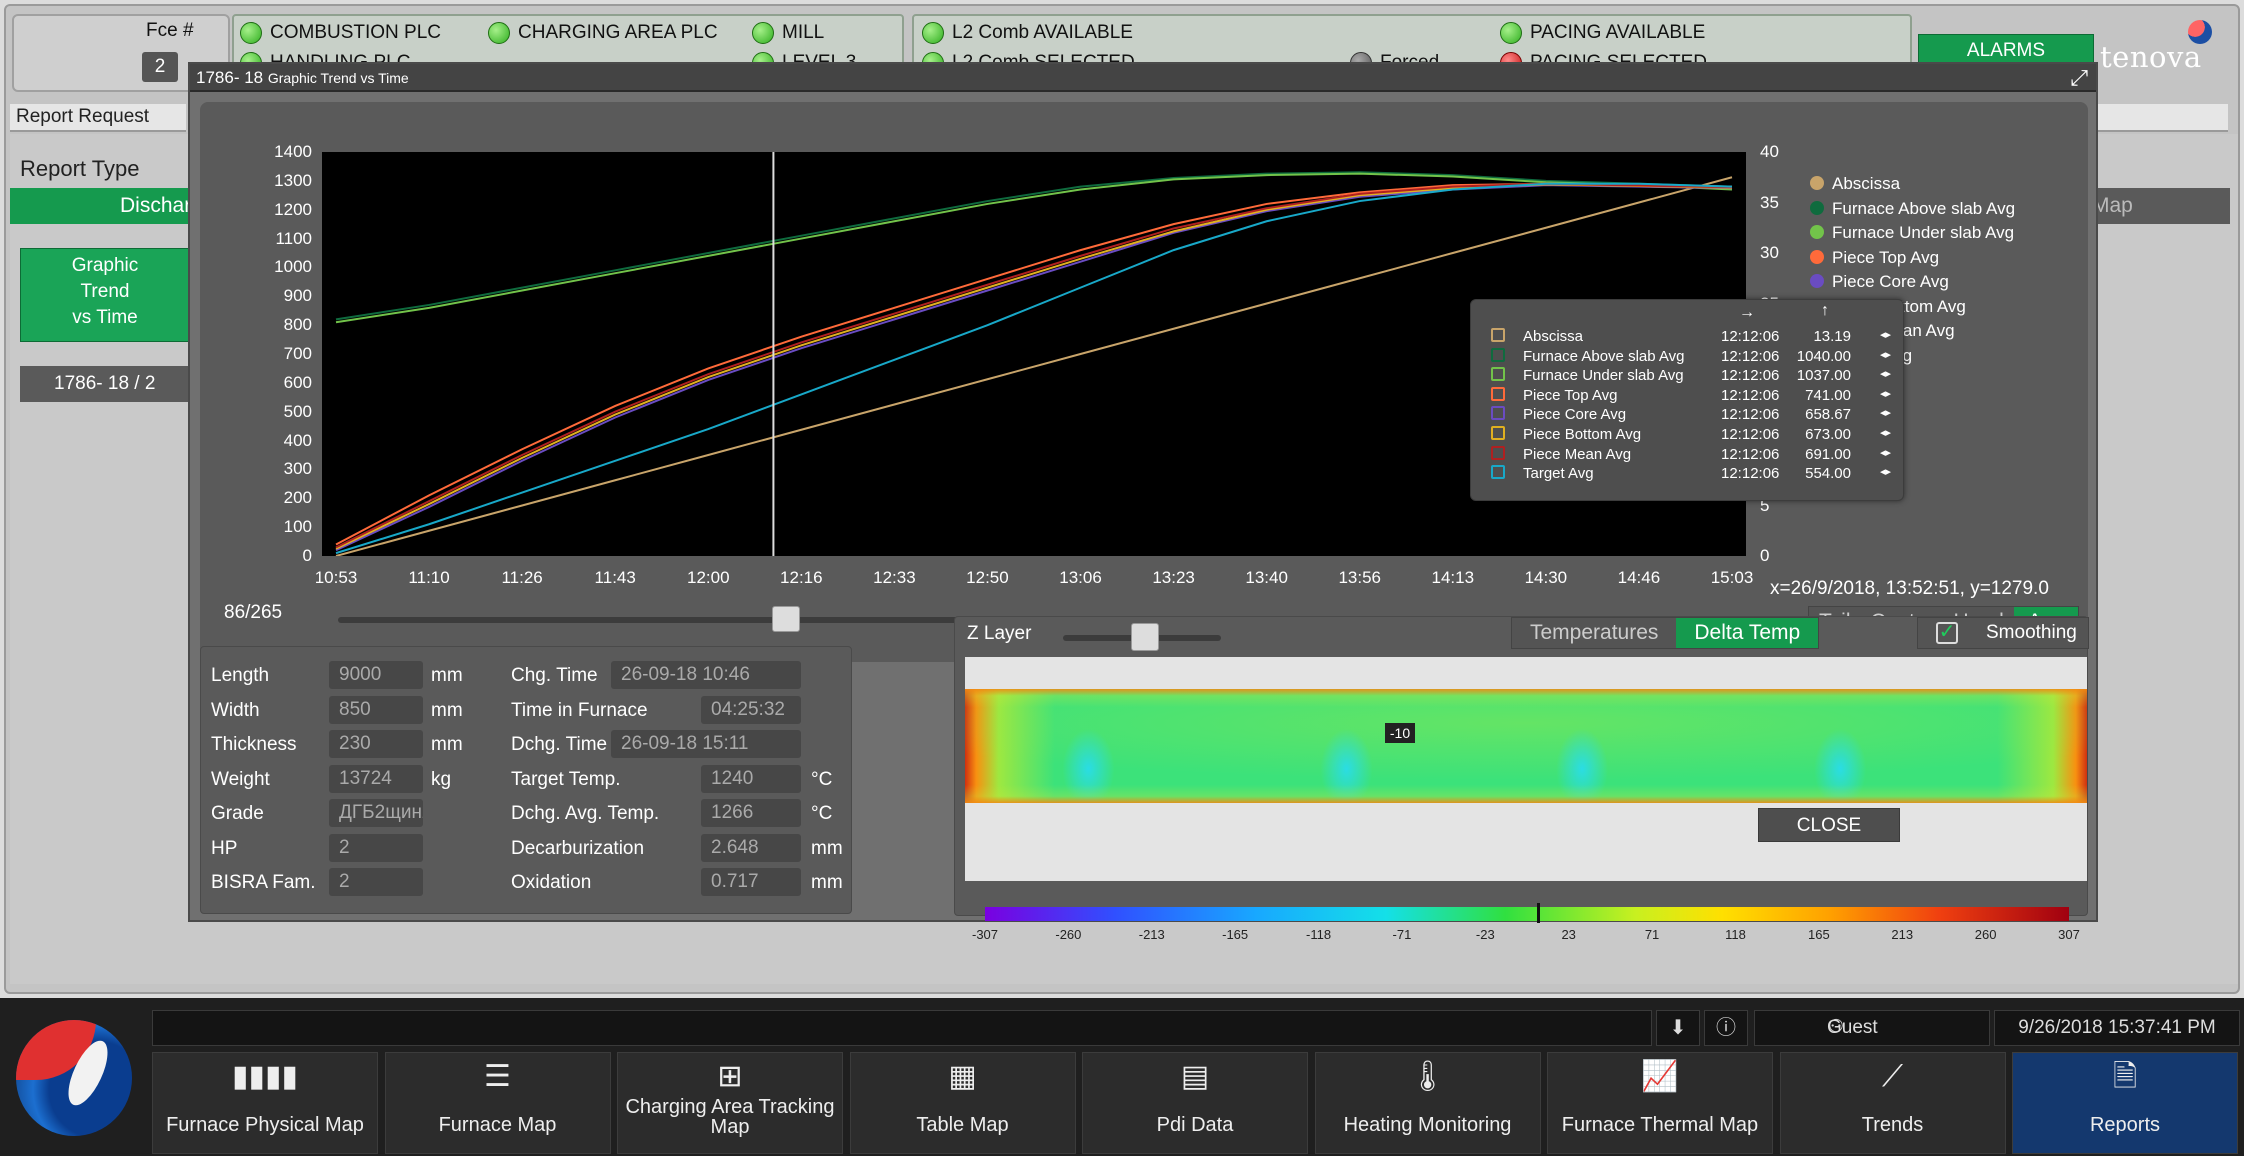 This screenshot has width=2244, height=1156. Describe the element at coordinates (1892, 1103) in the screenshot. I see `nav-trends: ⟋ Trends` at that location.